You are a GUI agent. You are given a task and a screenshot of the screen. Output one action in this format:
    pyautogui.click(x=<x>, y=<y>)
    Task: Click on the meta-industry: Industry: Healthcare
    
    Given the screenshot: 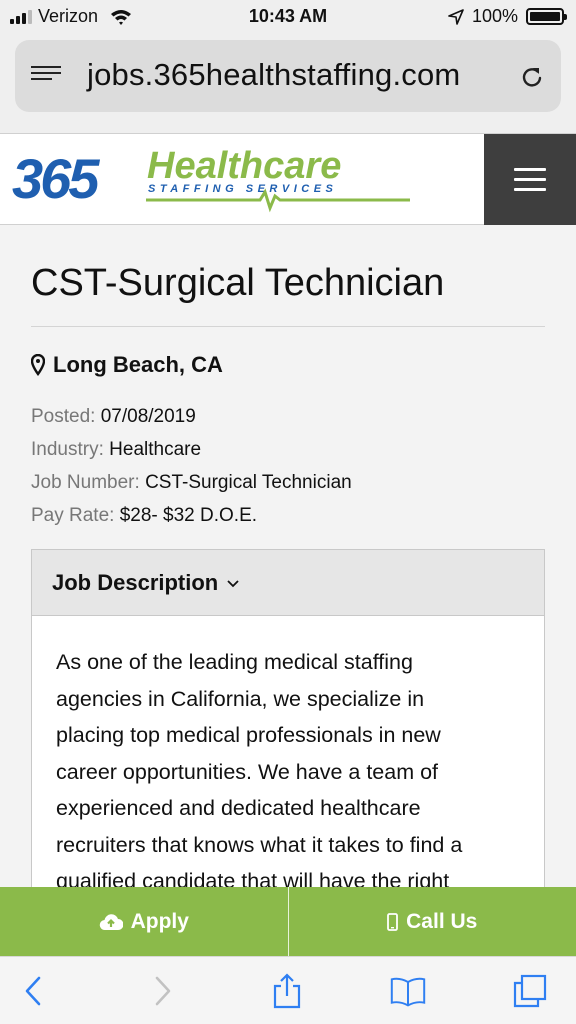 What is the action you would take?
    pyautogui.click(x=116, y=450)
    